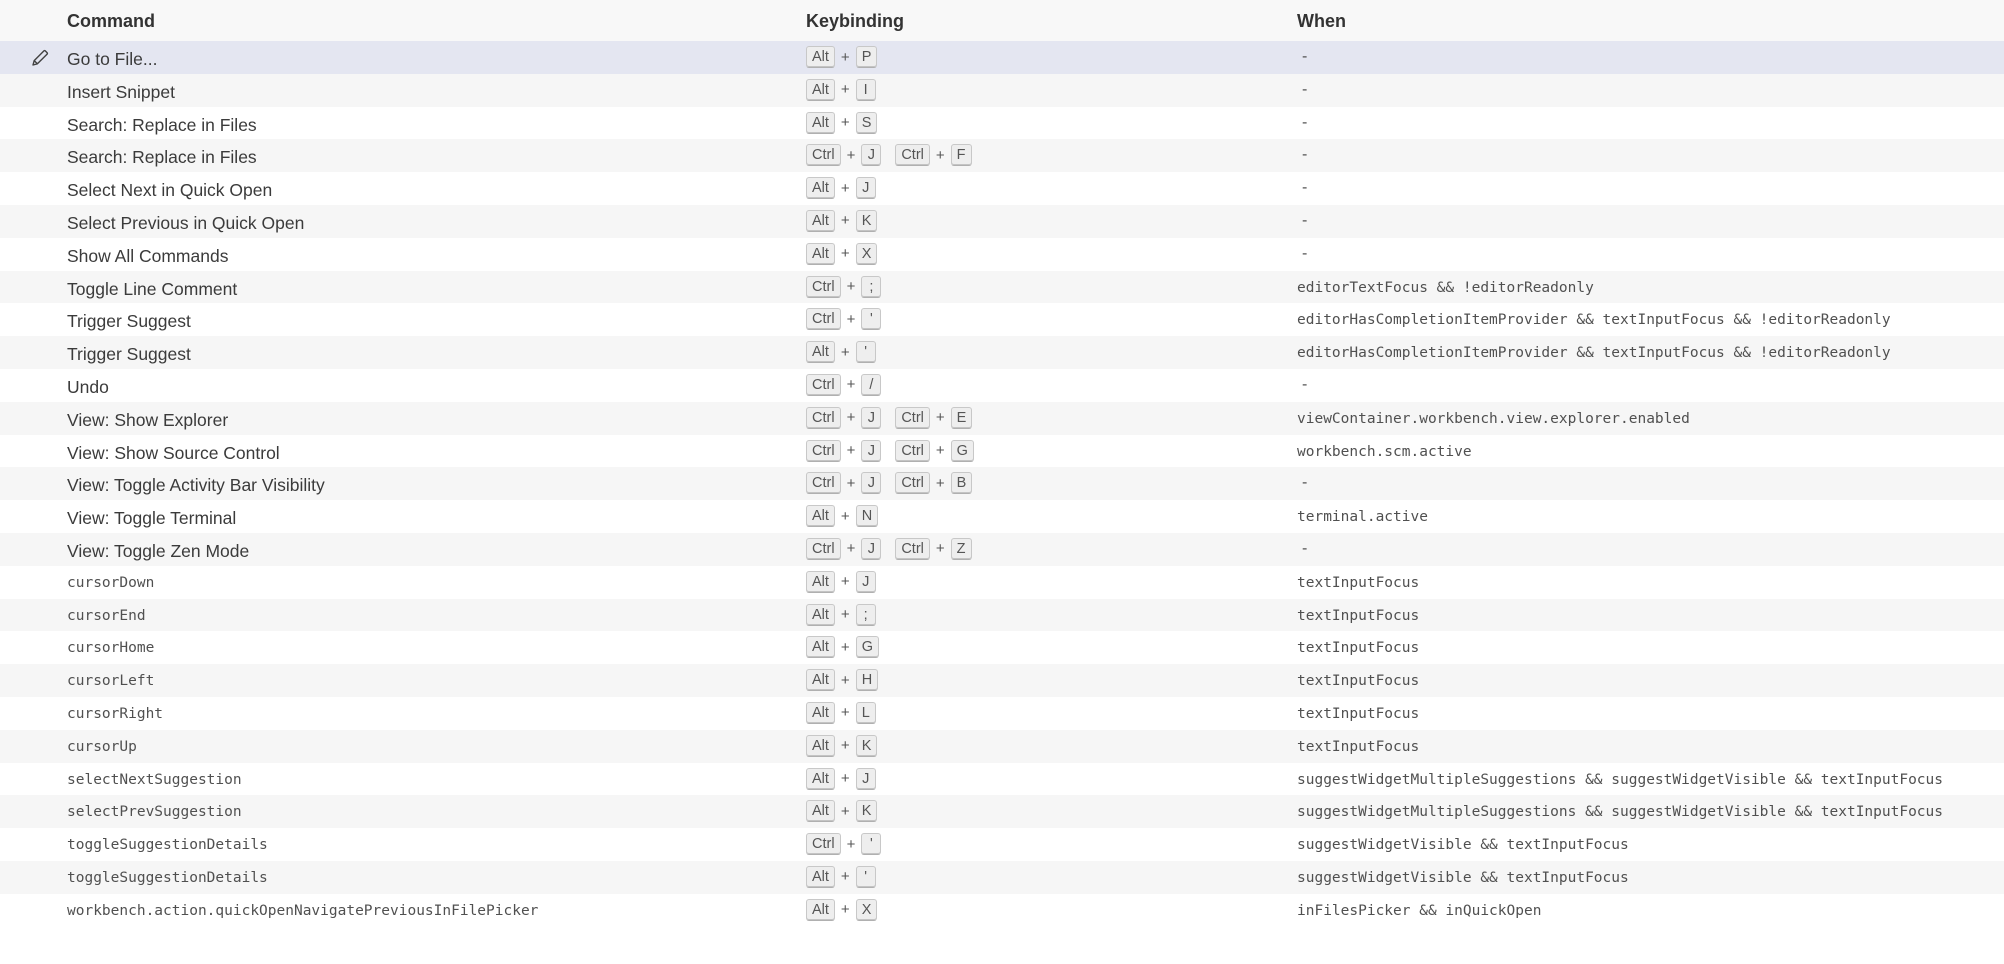  What do you see at coordinates (866, 811) in the screenshot?
I see `key-cap: K` at bounding box center [866, 811].